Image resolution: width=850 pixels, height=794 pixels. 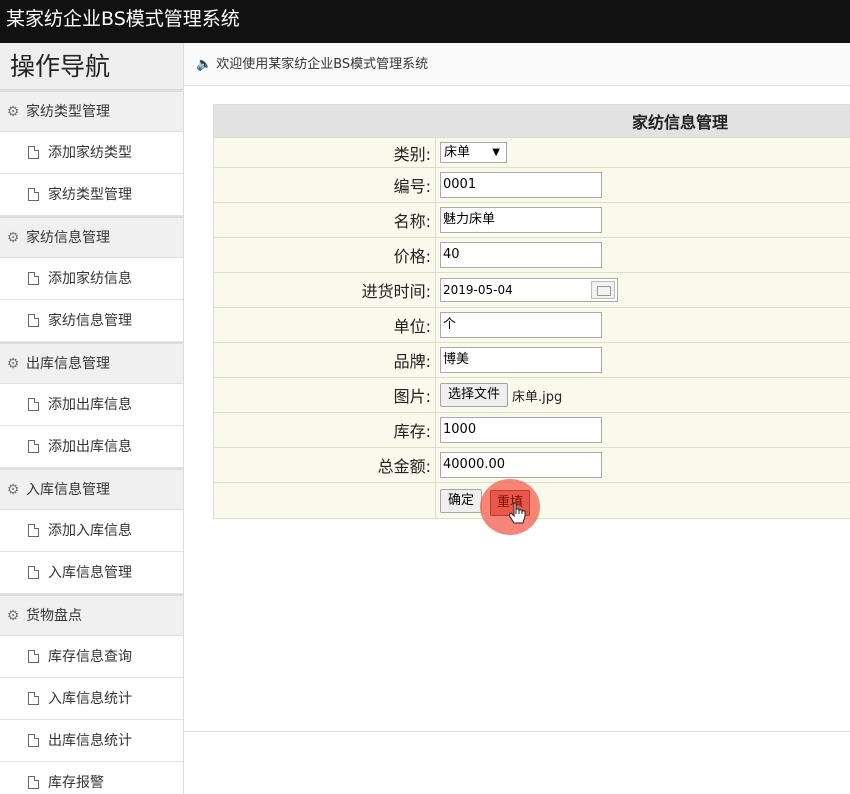 I want to click on form-title: 家纺信息管理, so click(x=531, y=121).